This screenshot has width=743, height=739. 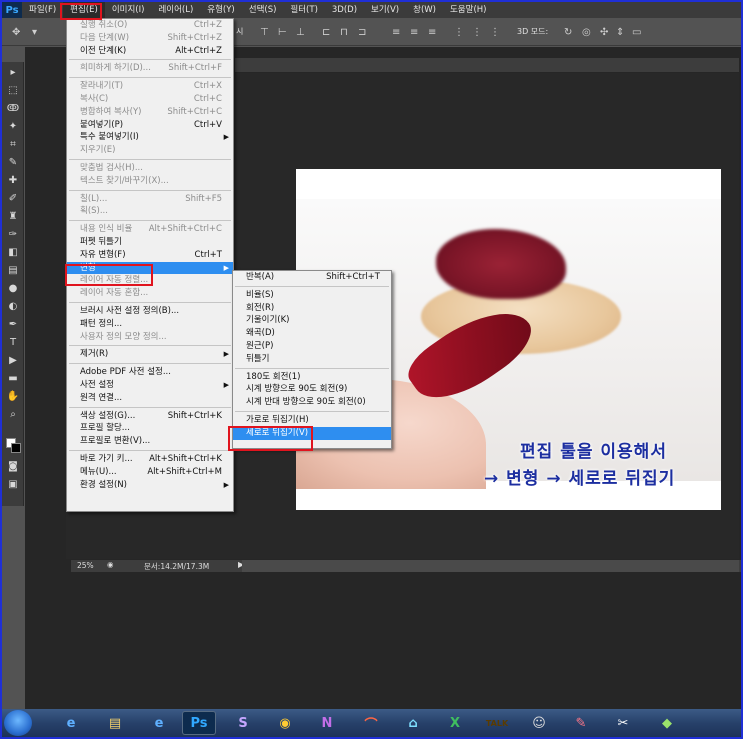 I want to click on menu-view: 보기(V), so click(x=385, y=10).